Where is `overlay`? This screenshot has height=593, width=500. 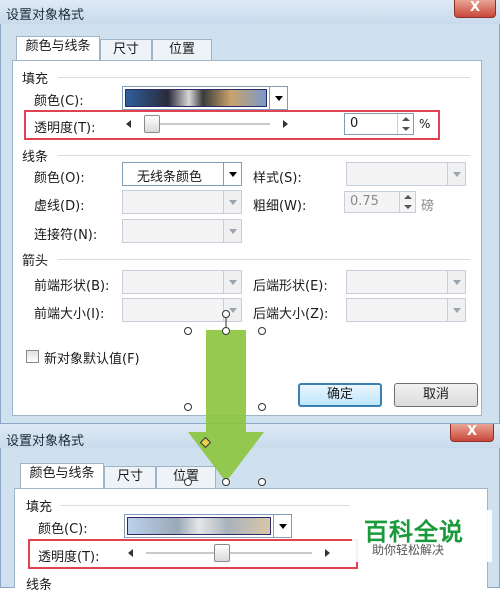
overlay is located at coordinates (225, 398).